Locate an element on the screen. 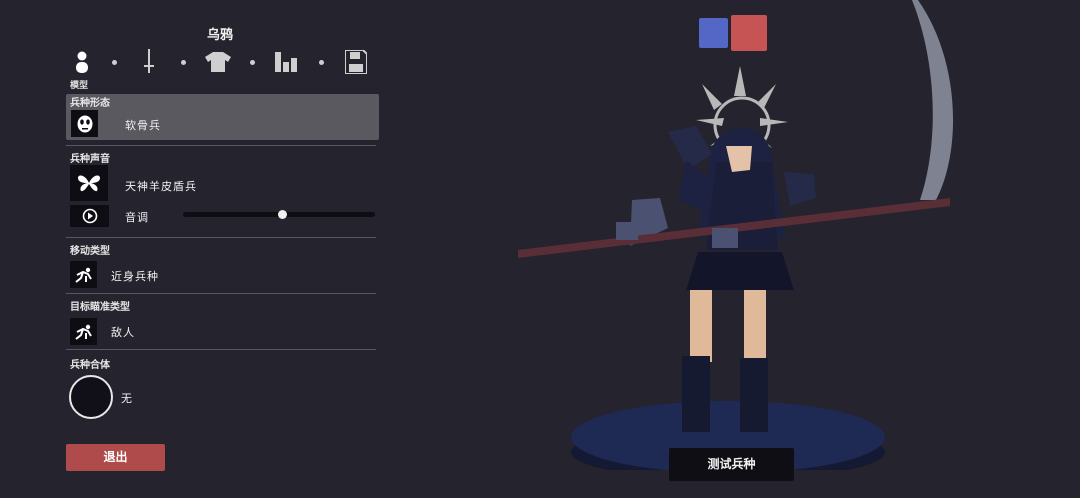  unit-merge-slot is located at coordinates (91, 397).